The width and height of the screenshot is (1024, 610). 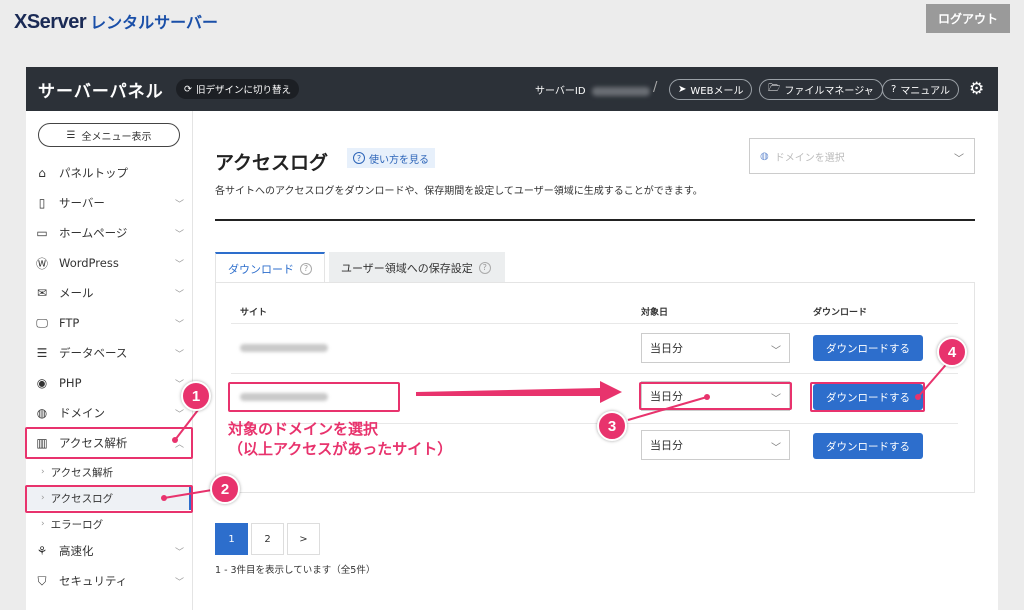 I want to click on hamburger-icon: ☰, so click(x=71, y=135).